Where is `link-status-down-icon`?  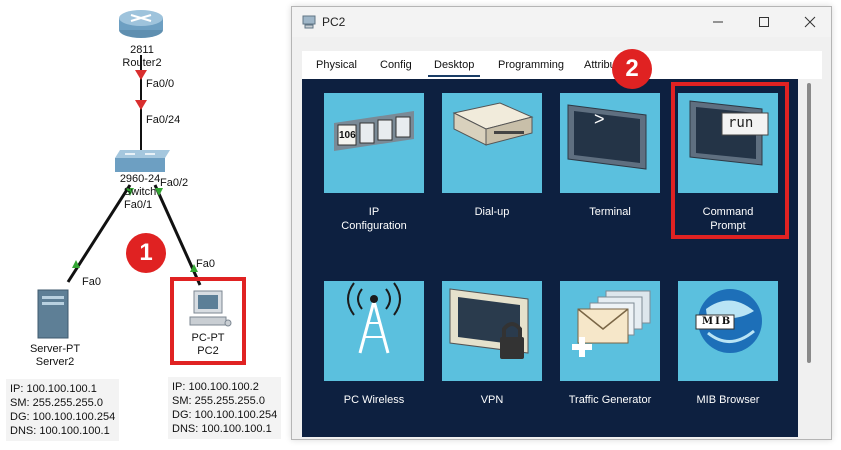
link-status-down-icon is located at coordinates (141, 105).